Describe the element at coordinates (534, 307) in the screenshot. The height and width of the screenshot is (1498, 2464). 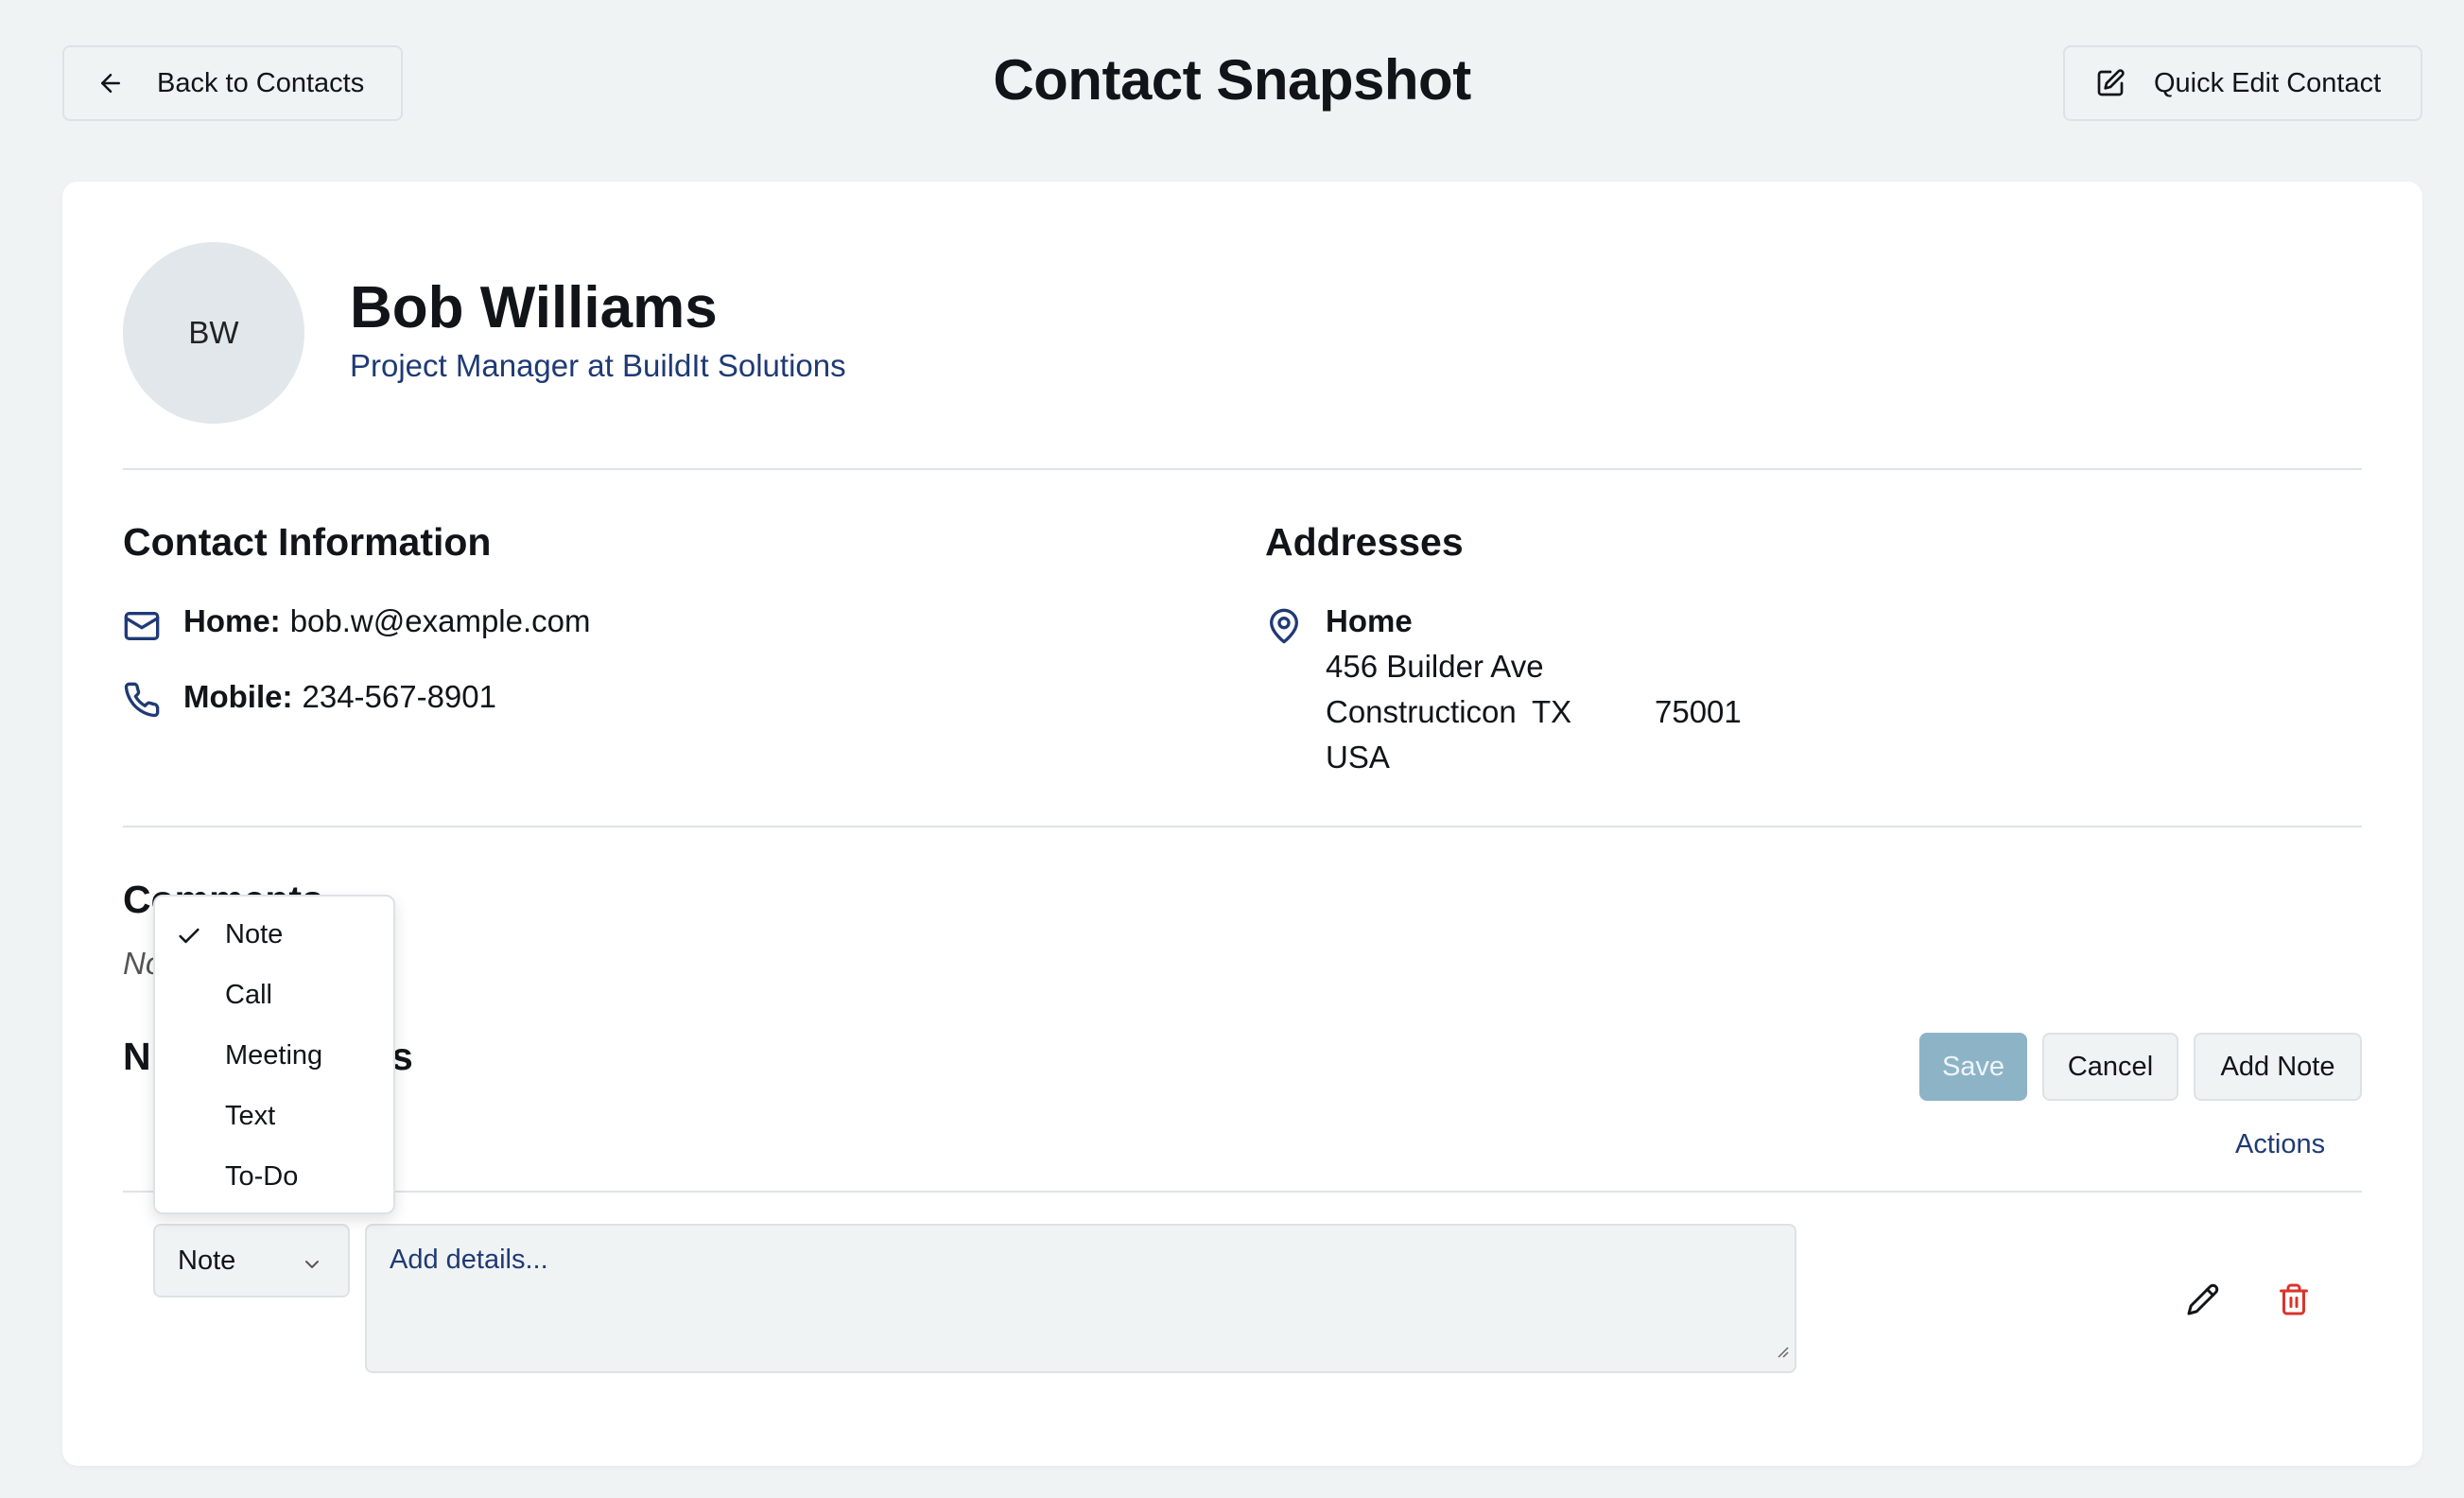
I see `contact-name: Bob Williams` at that location.